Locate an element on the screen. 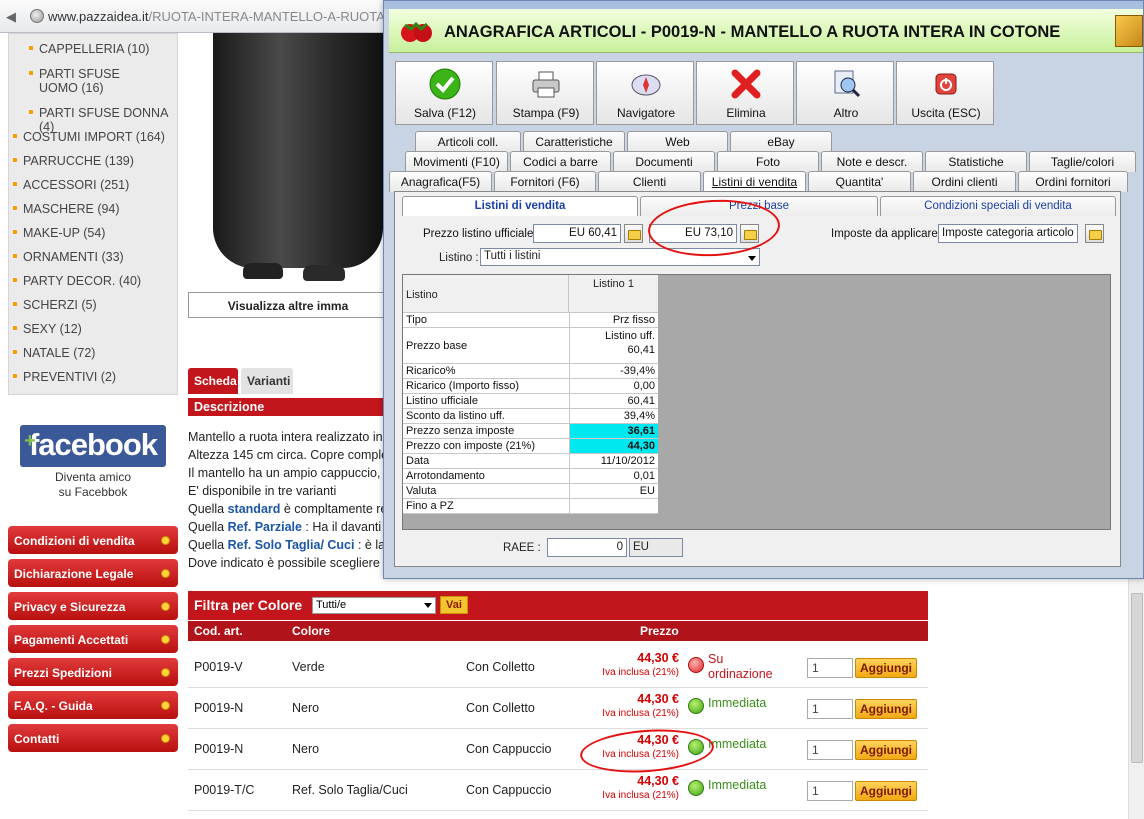 The width and height of the screenshot is (1144, 819). sidebar-category: PARTI SFUSE UOMO (16) is located at coordinates (84, 81).